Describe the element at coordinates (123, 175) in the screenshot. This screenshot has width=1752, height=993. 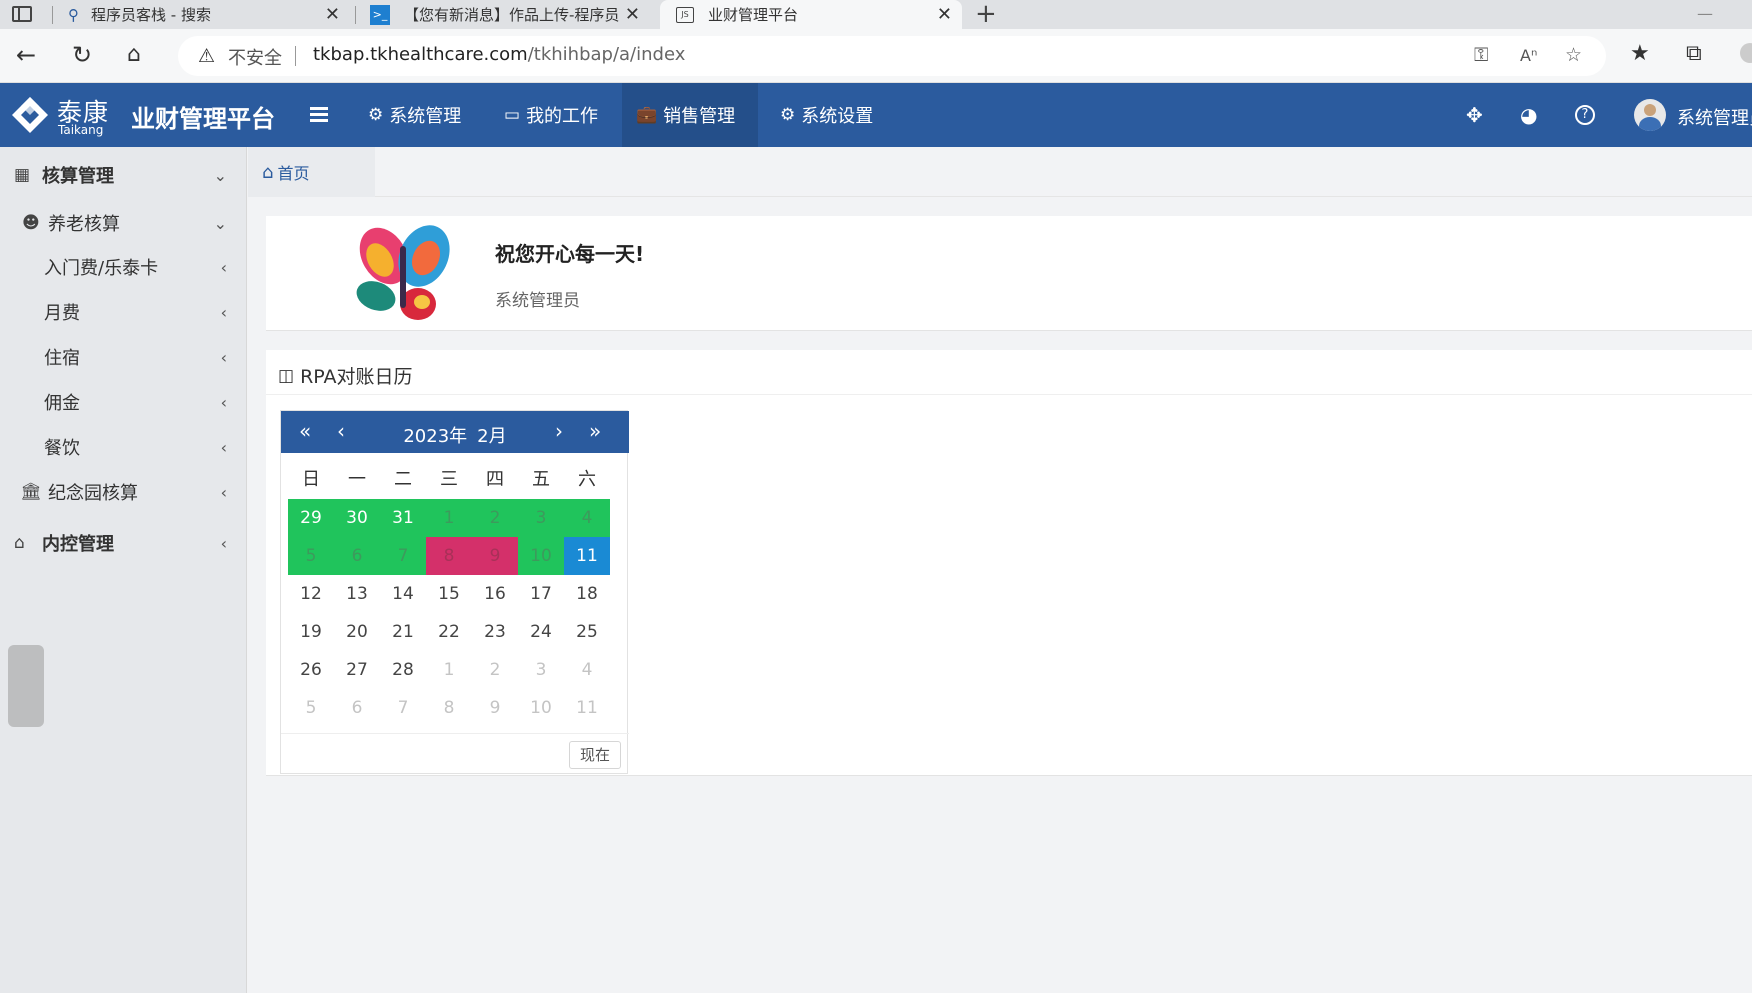
I see `sidebar-item-accounting: ▦ 核算管理 ⌄` at that location.